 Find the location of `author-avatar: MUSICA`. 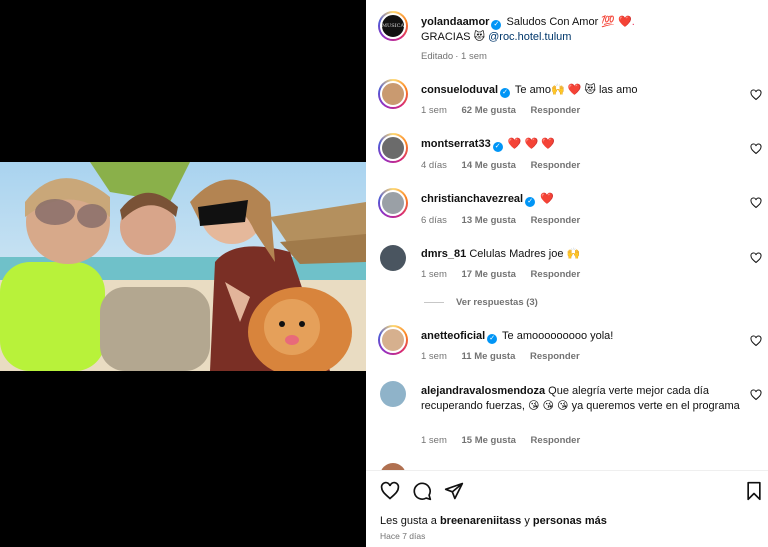

author-avatar: MUSICA is located at coordinates (393, 26).